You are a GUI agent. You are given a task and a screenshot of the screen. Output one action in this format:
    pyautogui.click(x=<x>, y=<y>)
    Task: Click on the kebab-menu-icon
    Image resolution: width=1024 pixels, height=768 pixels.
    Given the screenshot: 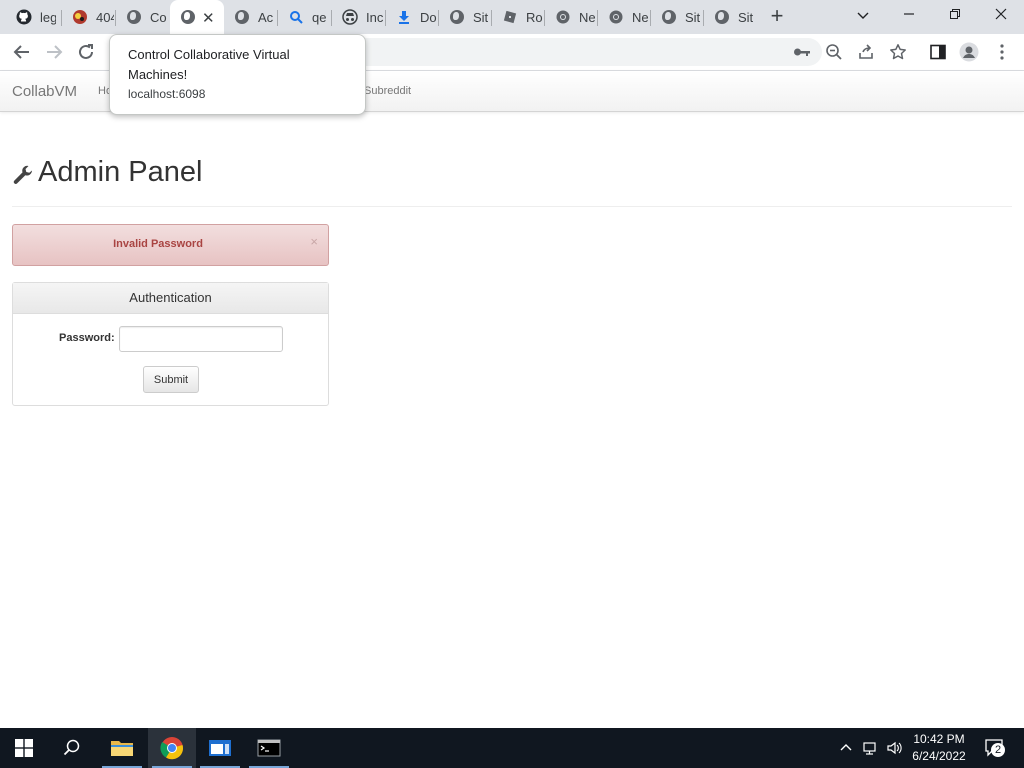 What is the action you would take?
    pyautogui.click(x=1002, y=52)
    